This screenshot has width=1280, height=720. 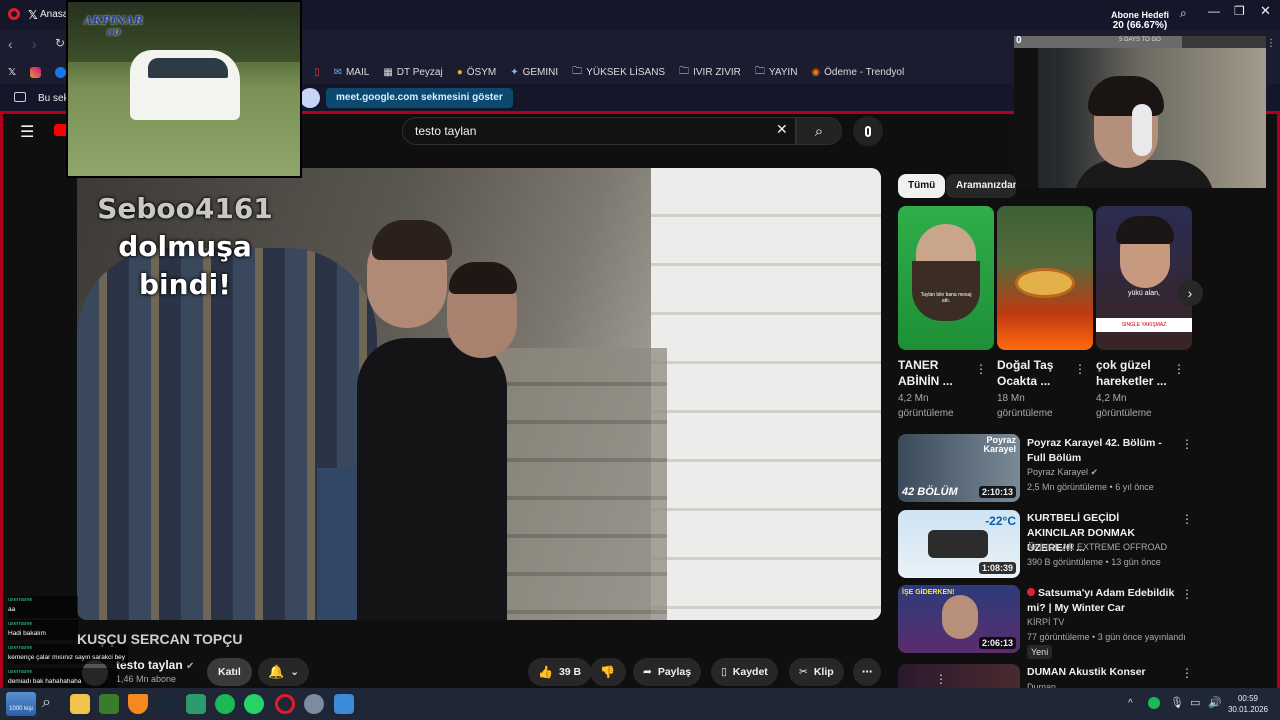 What do you see at coordinates (1019, 40) in the screenshot?
I see `goal-start: 0` at bounding box center [1019, 40].